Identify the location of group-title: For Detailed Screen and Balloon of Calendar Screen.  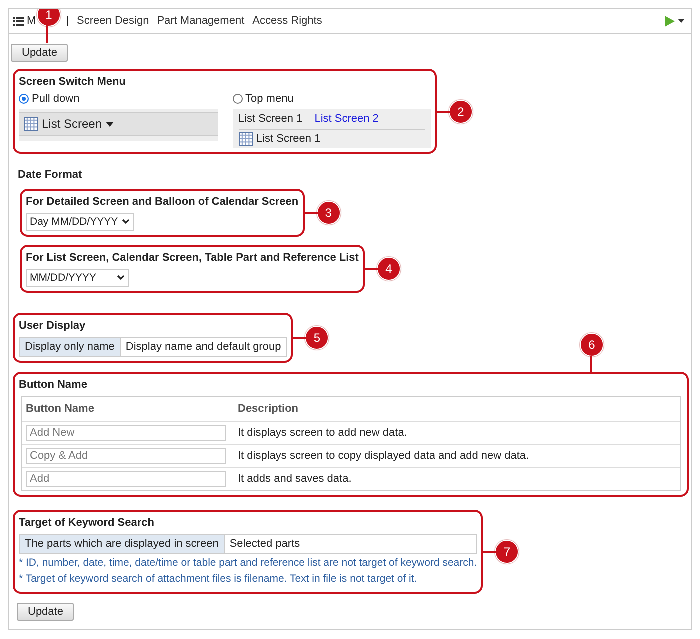
(162, 202).